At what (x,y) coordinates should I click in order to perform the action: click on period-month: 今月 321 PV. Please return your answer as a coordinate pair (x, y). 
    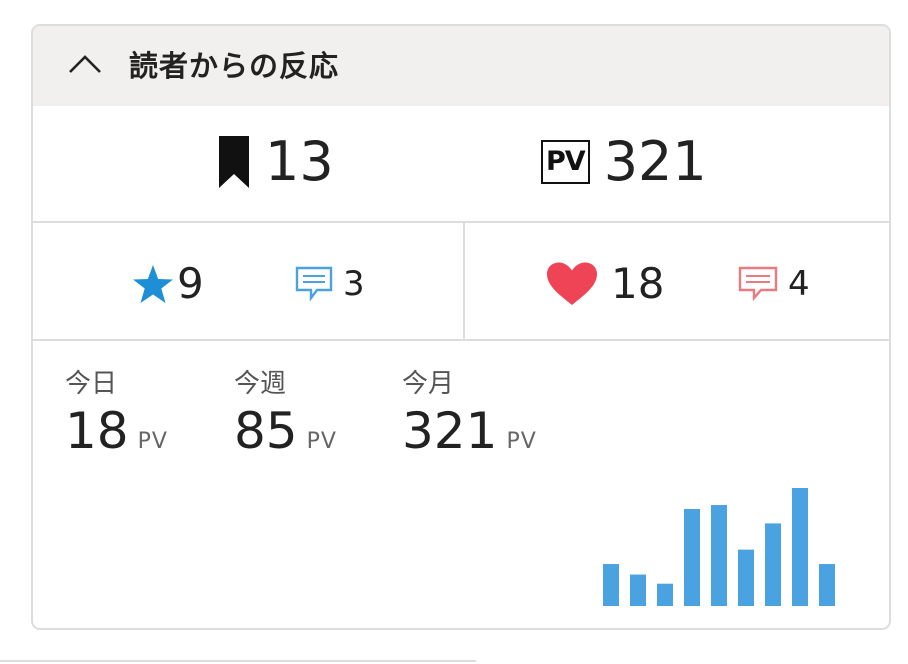
    Looking at the image, I should click on (469, 414).